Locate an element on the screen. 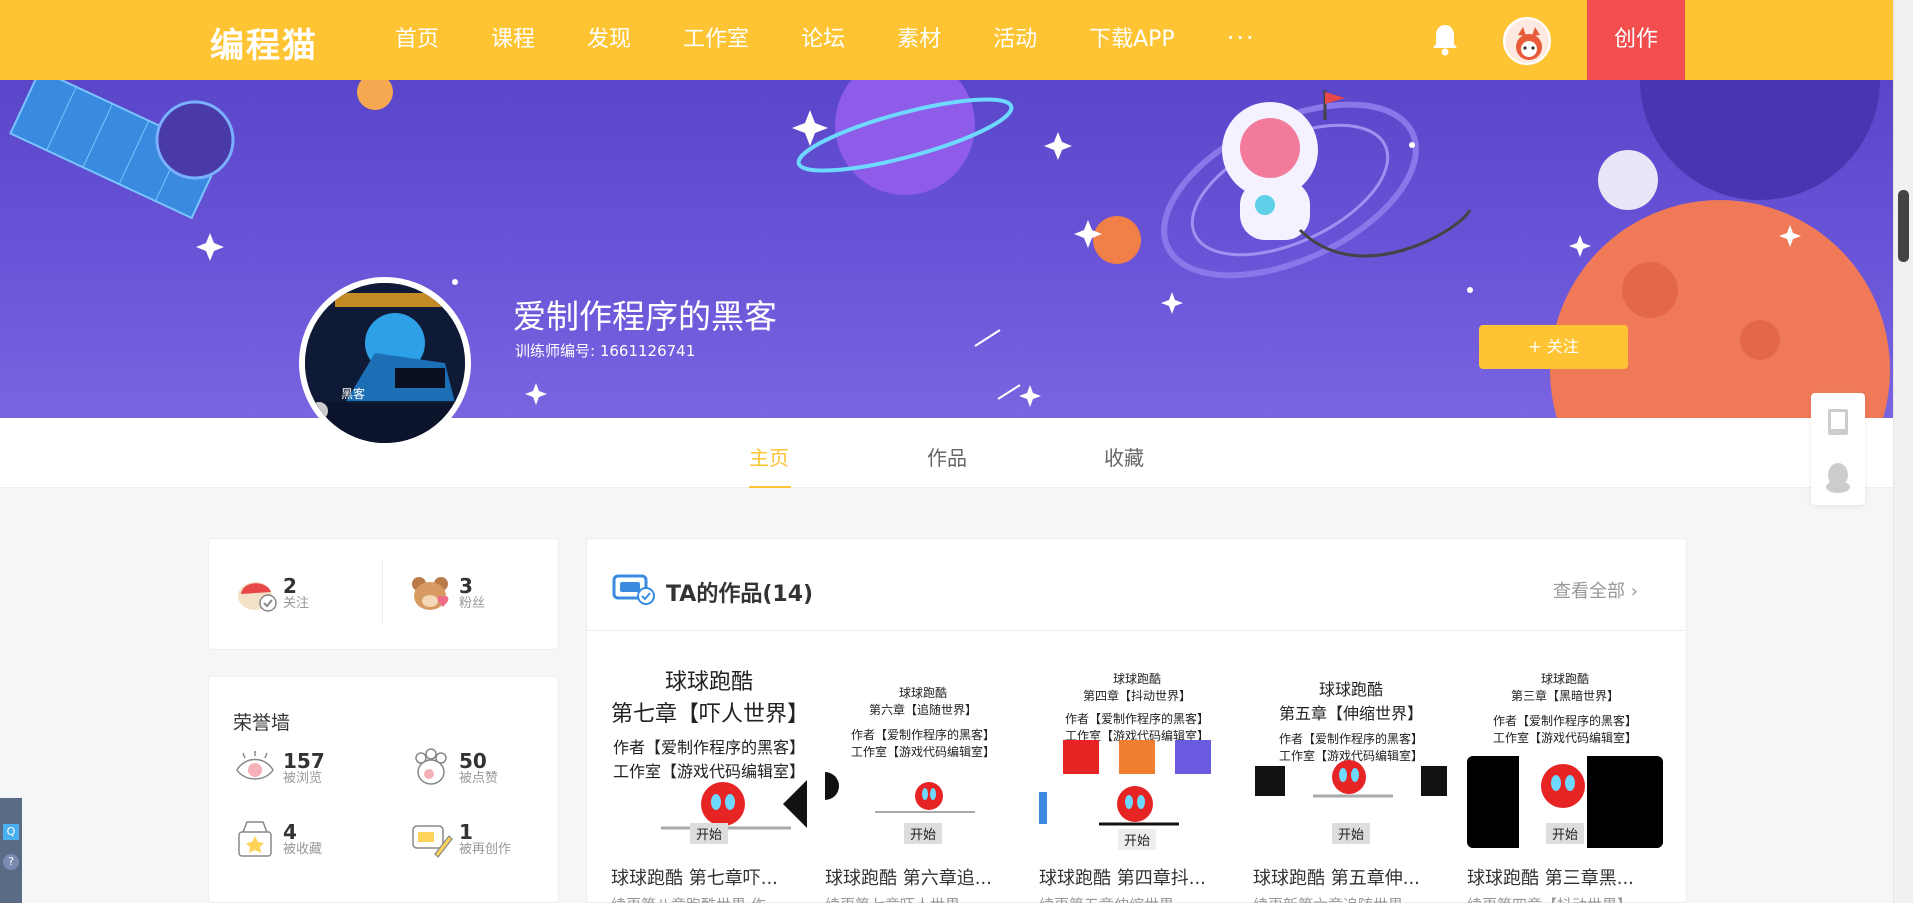 Image resolution: width=1913 pixels, height=903 pixels. work-description: 续更第八章跑酷世界 作 is located at coordinates (709, 898).